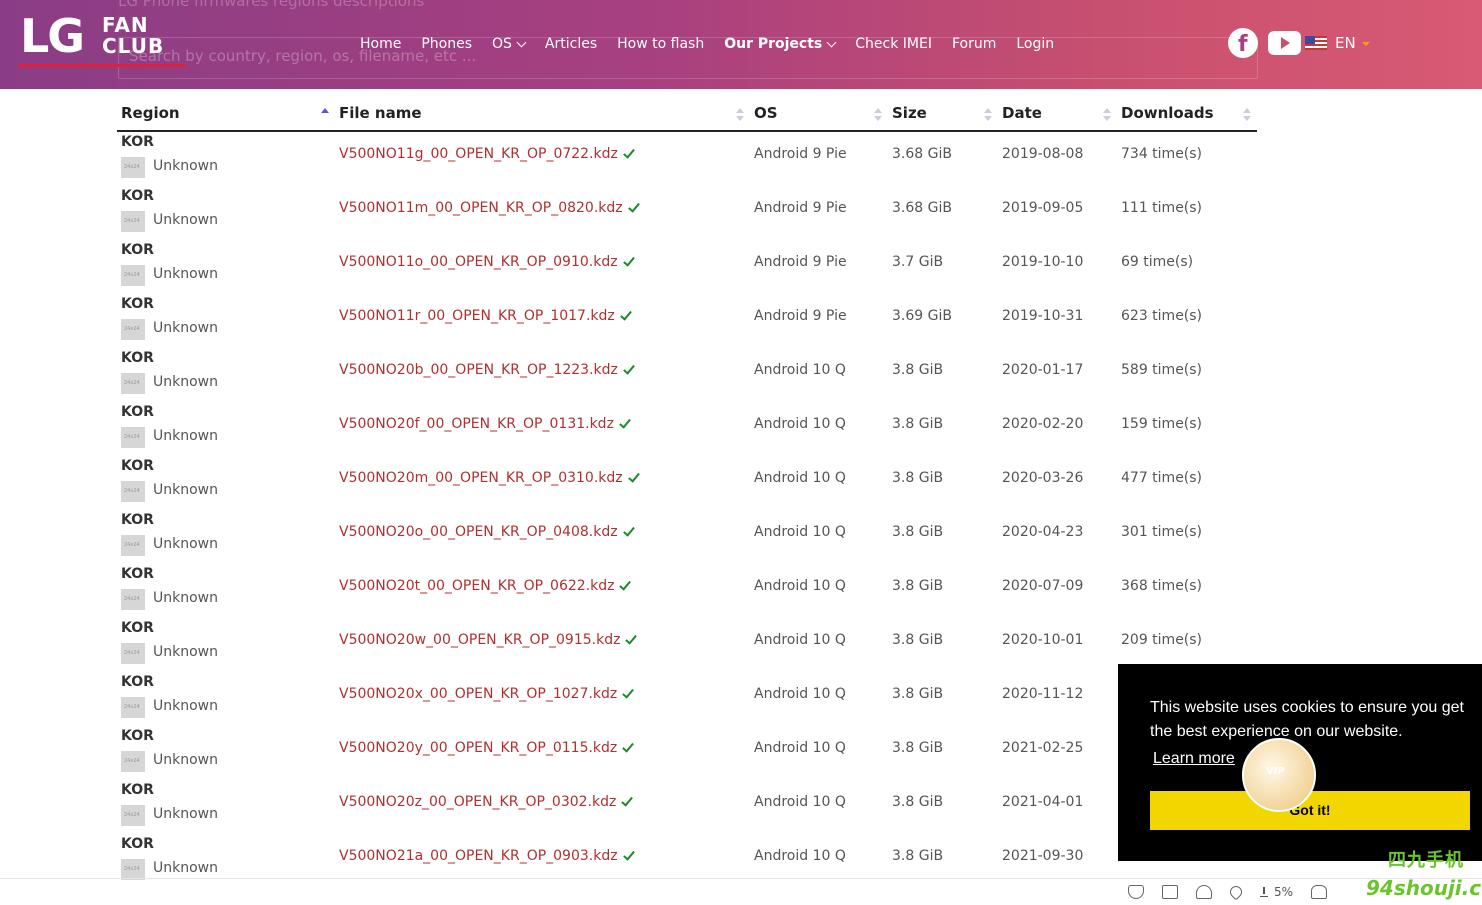 This screenshot has width=1482, height=905. What do you see at coordinates (1162, 154) in the screenshot?
I see `downloads-value: 734 time(s)` at bounding box center [1162, 154].